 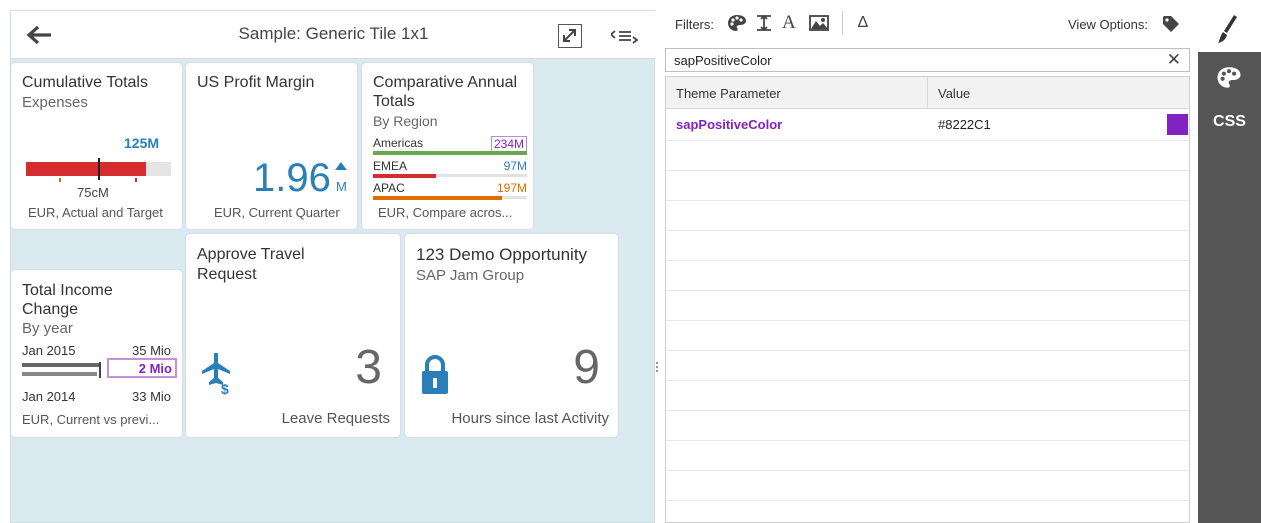 I want to click on current-period-value: 35 Mio, so click(x=152, y=350).